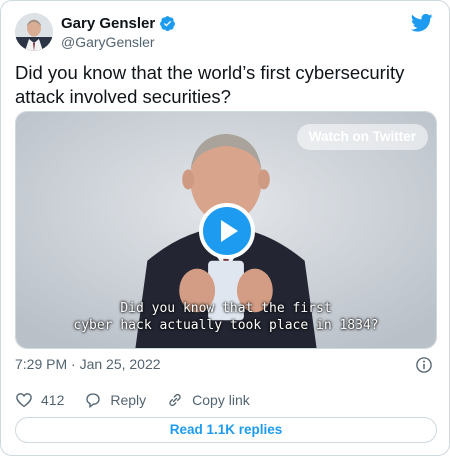 The image size is (450, 456). What do you see at coordinates (226, 308) in the screenshot?
I see `caption-line: Did you know that the first` at bounding box center [226, 308].